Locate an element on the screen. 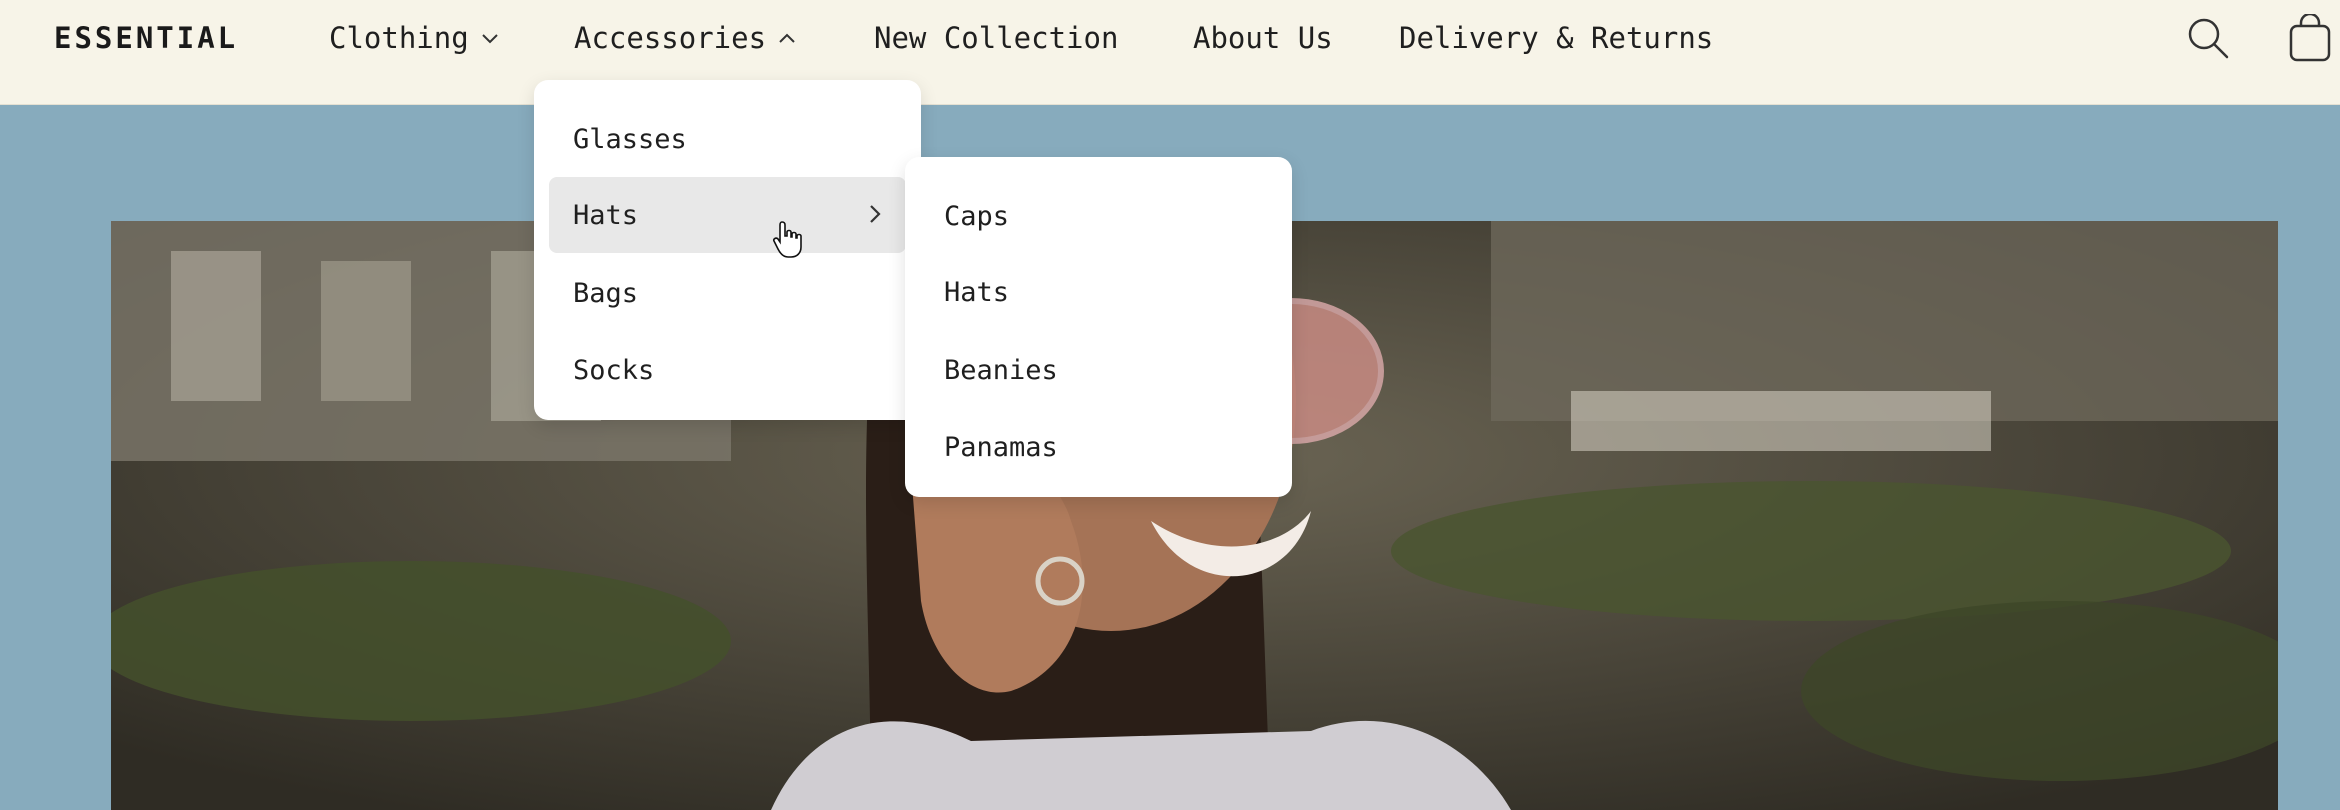 The image size is (2340, 810). menu-item-label: Socks is located at coordinates (614, 370).